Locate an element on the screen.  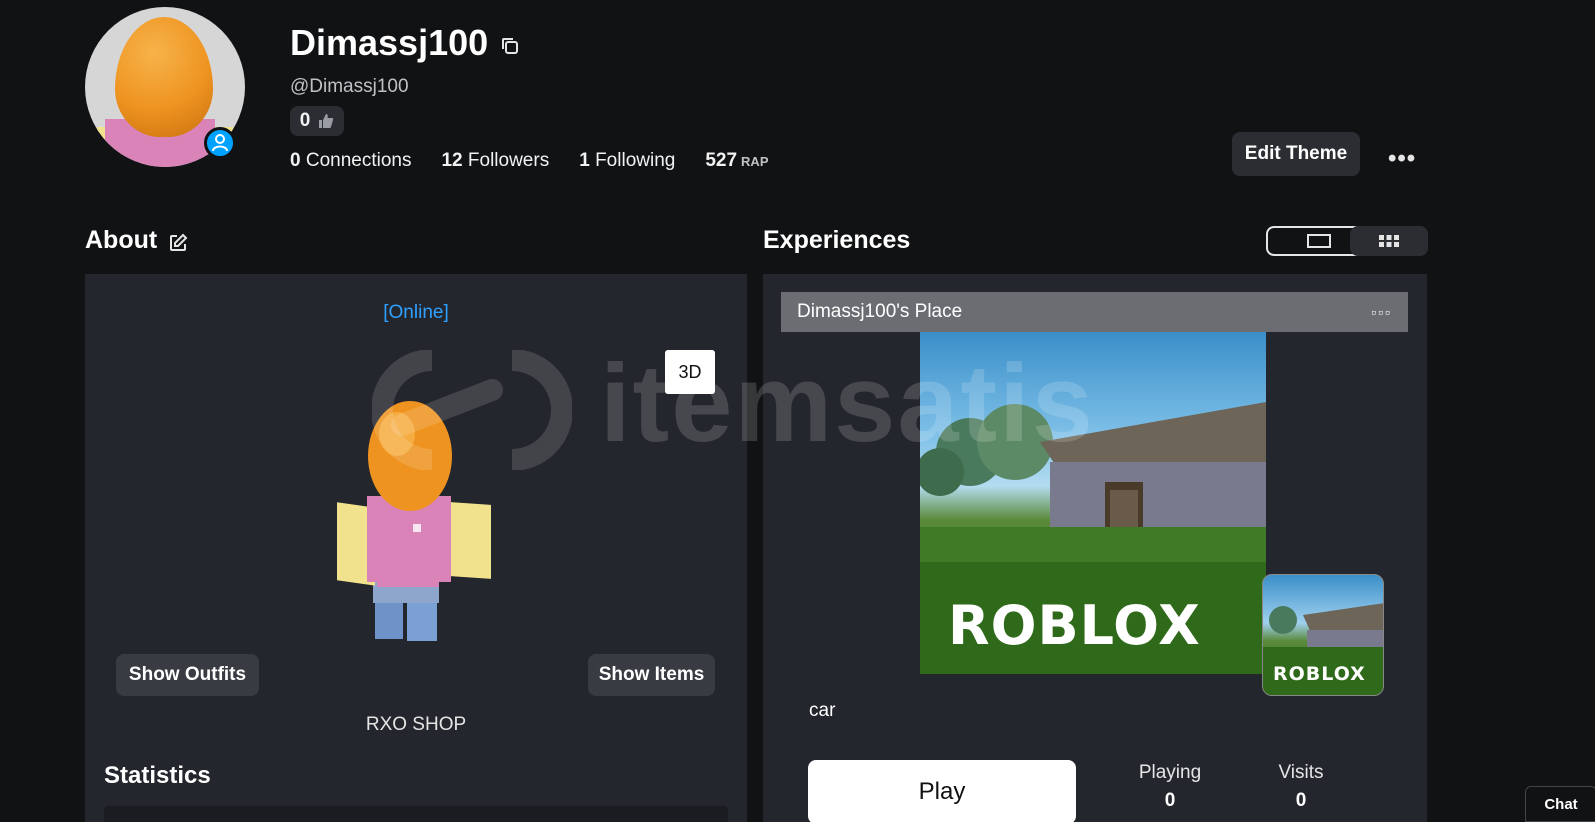
edit-theme-button: Edit Theme is located at coordinates (1296, 154).